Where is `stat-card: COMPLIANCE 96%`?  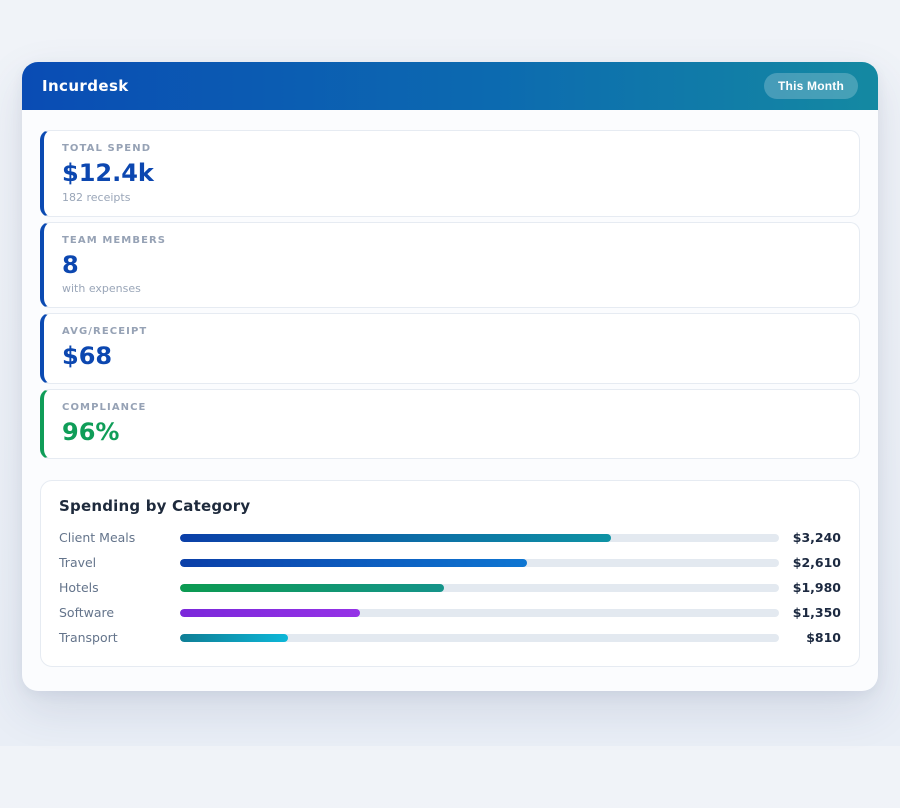
stat-card: COMPLIANCE 96% is located at coordinates (450, 424).